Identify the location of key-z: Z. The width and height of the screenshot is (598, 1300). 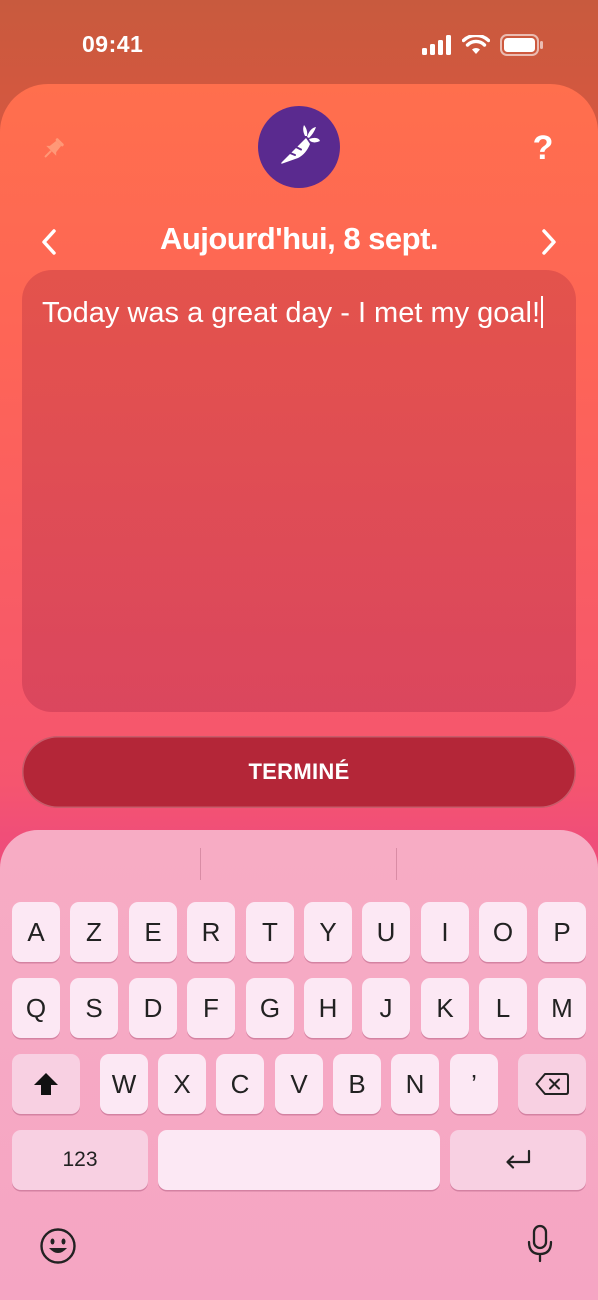
(94, 932).